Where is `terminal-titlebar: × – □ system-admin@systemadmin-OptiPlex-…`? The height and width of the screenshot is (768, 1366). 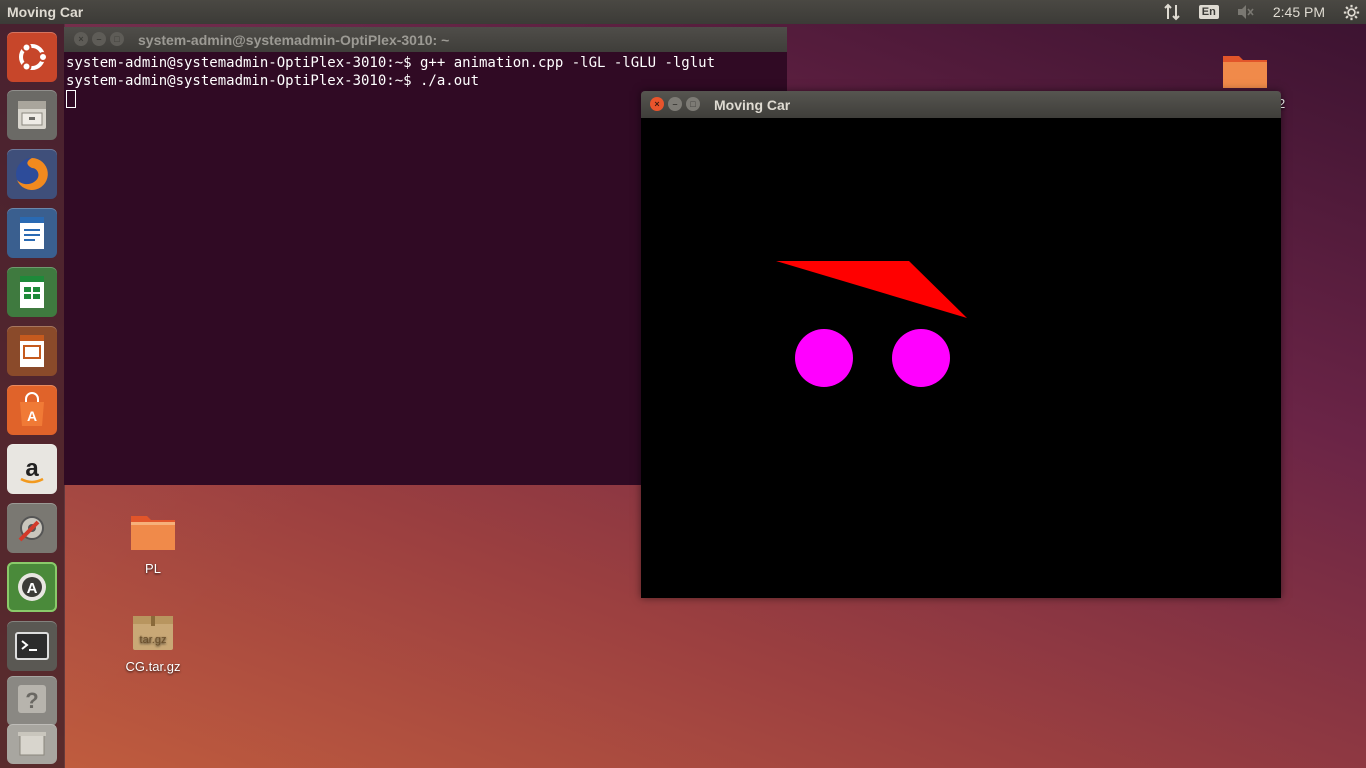 terminal-titlebar: × – □ system-admin@systemadmin-OptiPlex-… is located at coordinates (425, 39).